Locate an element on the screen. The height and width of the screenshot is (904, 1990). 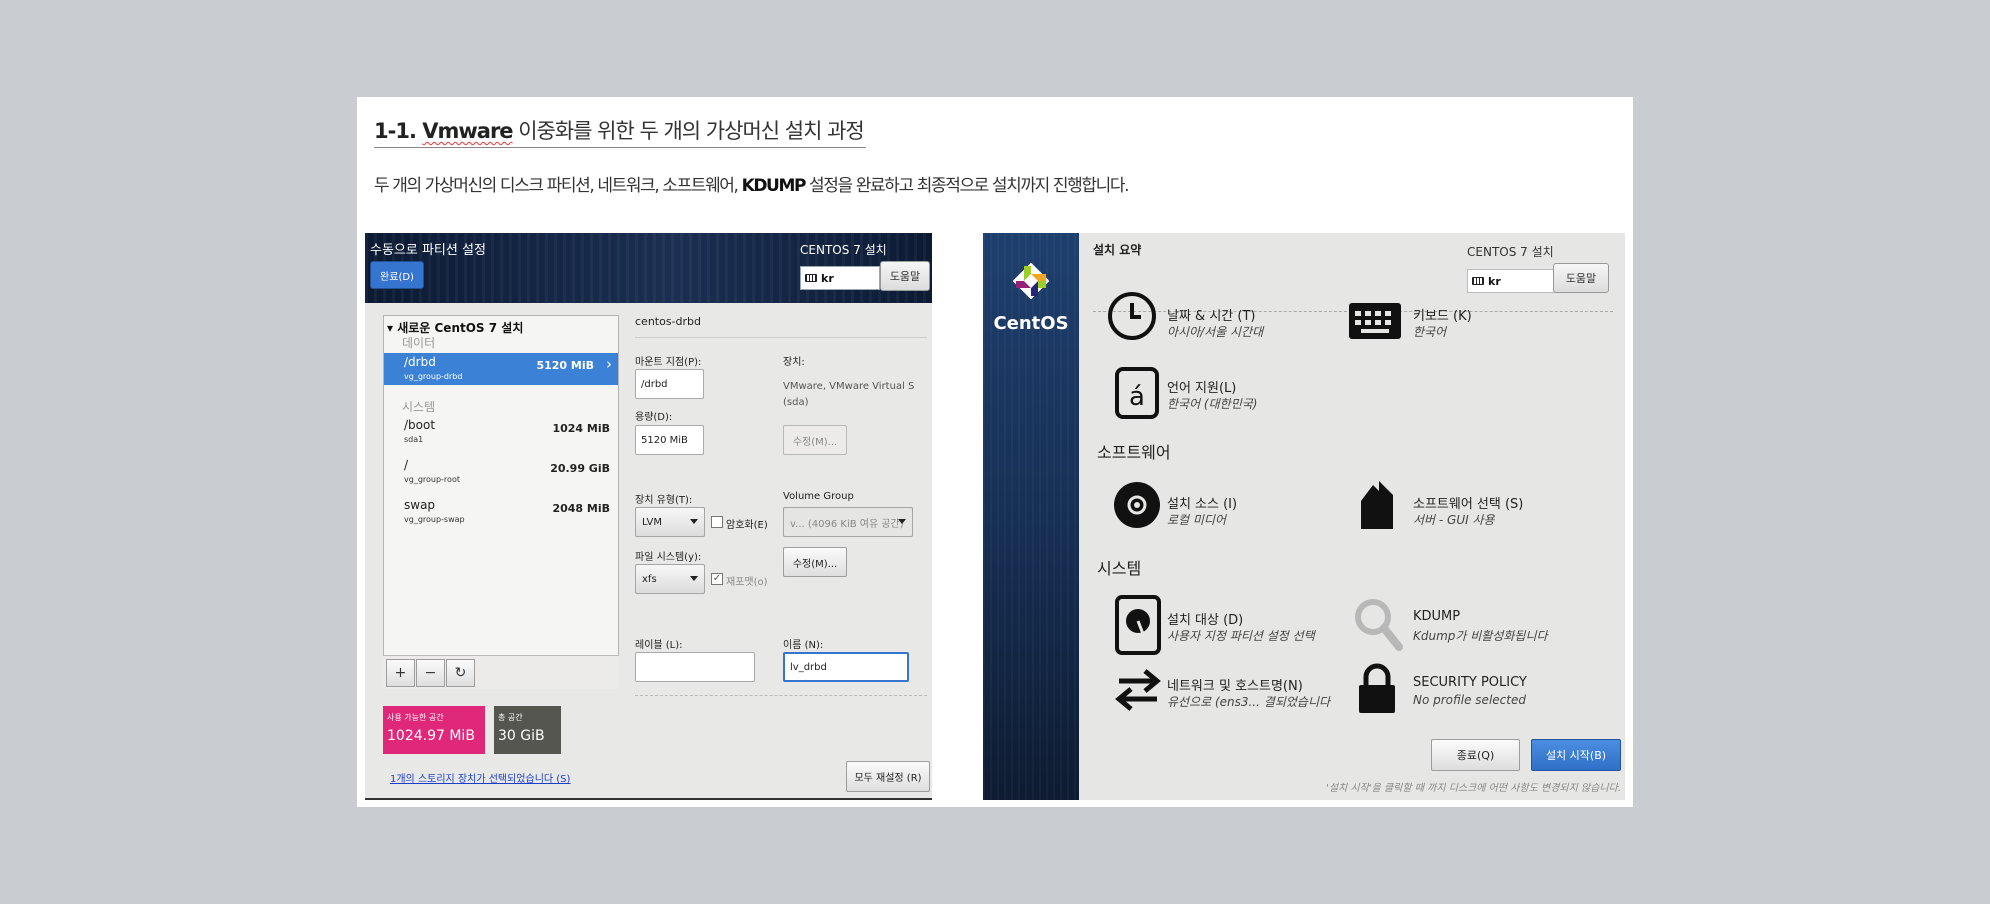
mount-device: vg_group-drbd is located at coordinates (433, 376).